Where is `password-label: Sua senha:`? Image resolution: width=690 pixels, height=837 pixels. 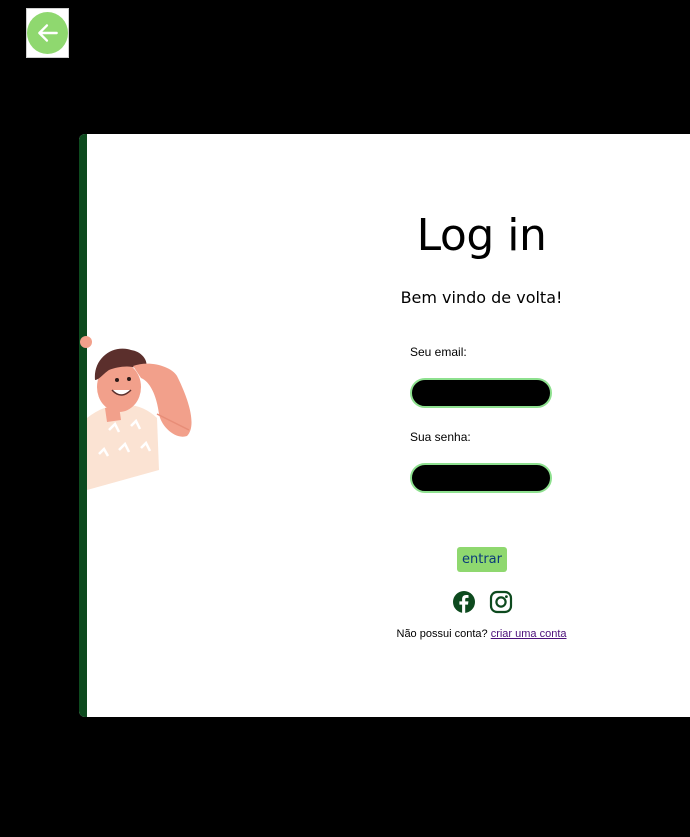
password-label: Sua senha: is located at coordinates (440, 437).